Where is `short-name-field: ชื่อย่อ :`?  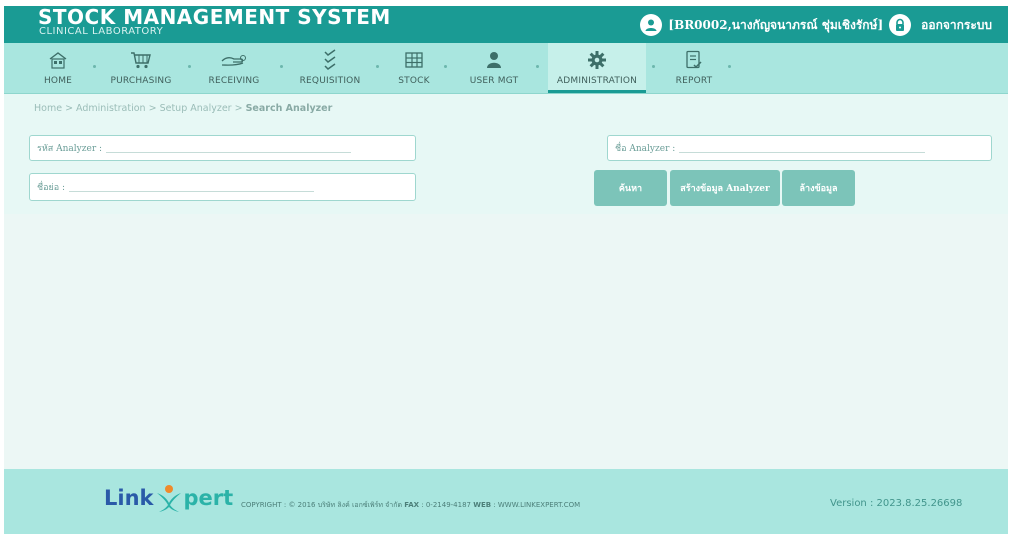
short-name-field: ชื่อย่อ : is located at coordinates (222, 187).